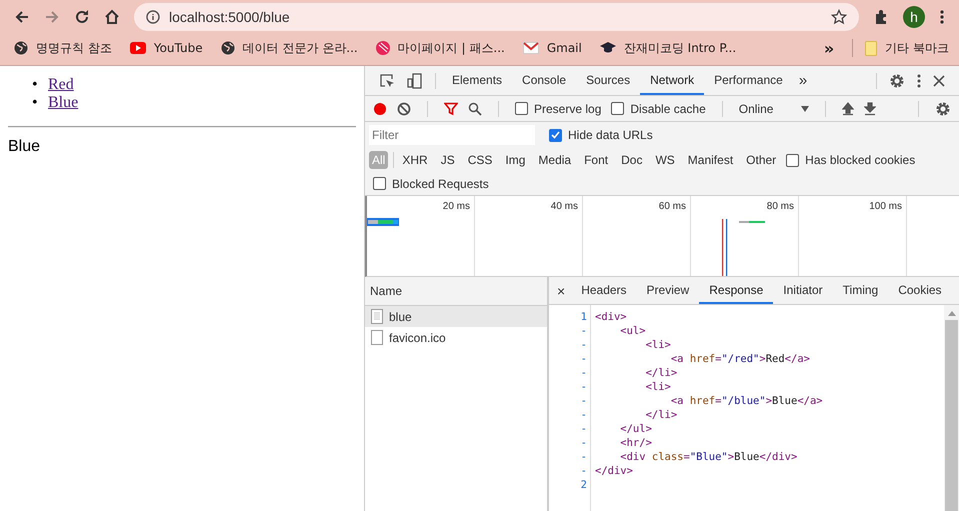 The width and height of the screenshot is (959, 511). I want to click on type-filter-button: WS, so click(665, 160).